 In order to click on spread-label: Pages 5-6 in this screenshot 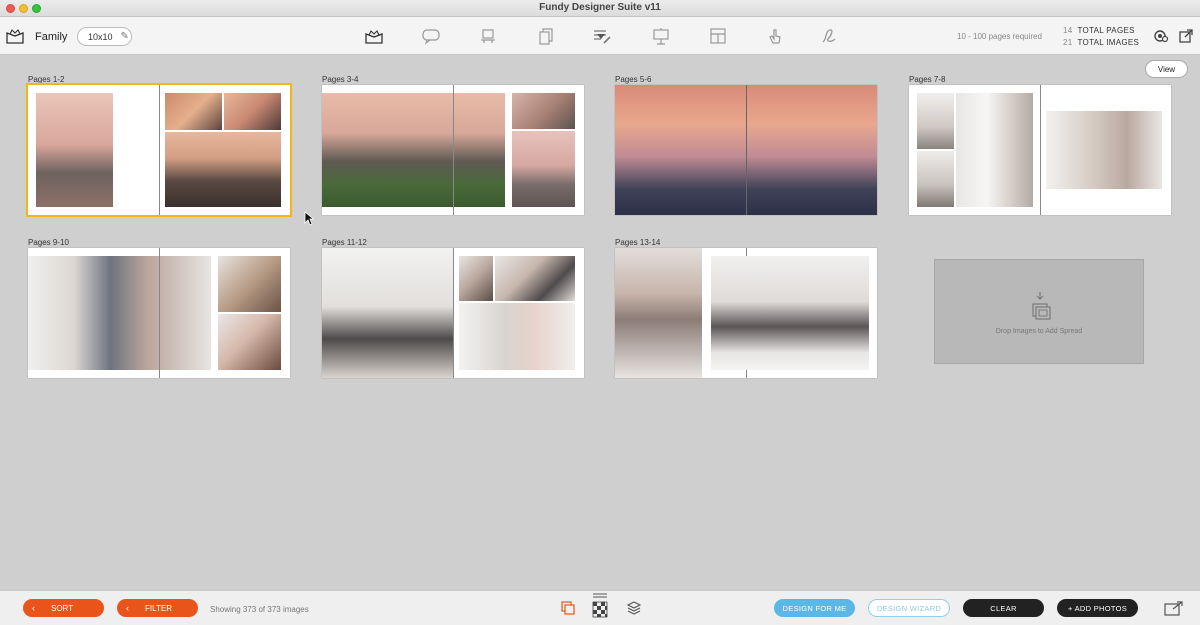, I will do `click(633, 79)`.